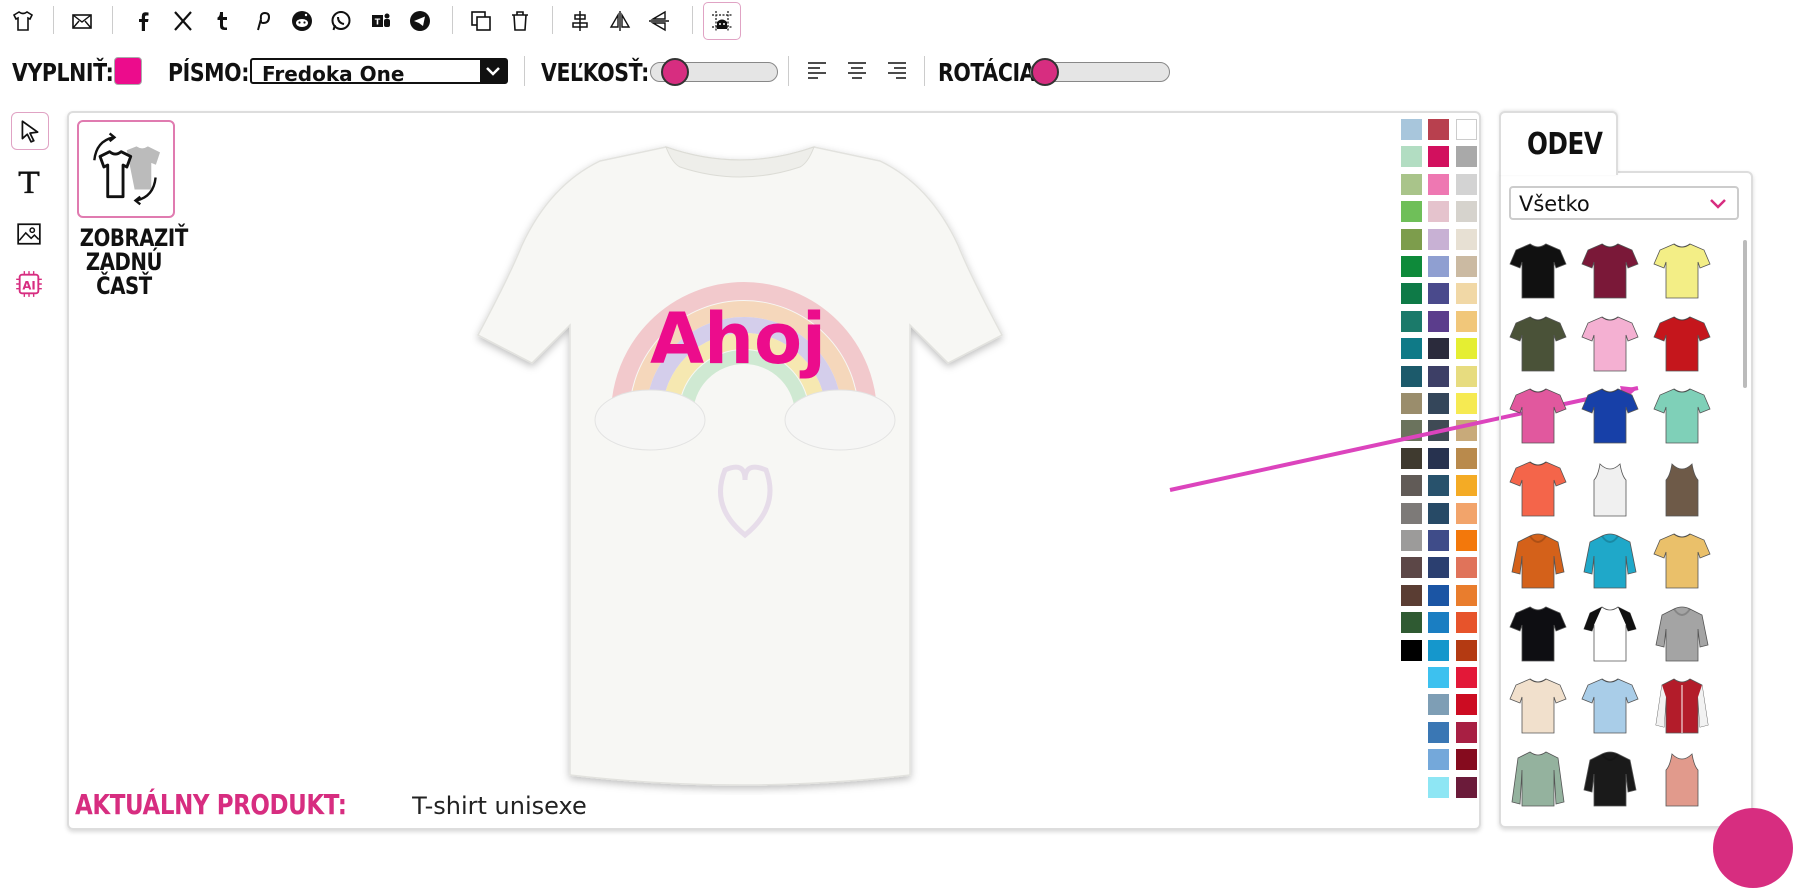 Image resolution: width=1802 pixels, height=888 pixels. I want to click on duplicate-icon, so click(481, 21).